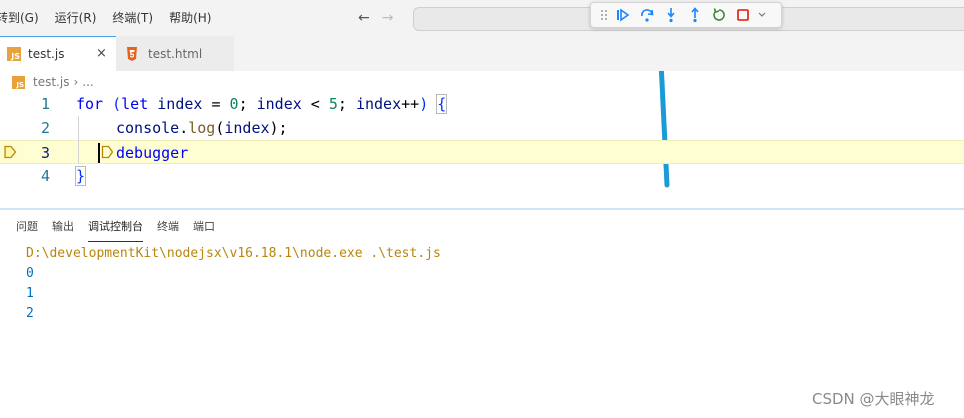 The width and height of the screenshot is (964, 418). I want to click on chevron-down-icon, so click(762, 15).